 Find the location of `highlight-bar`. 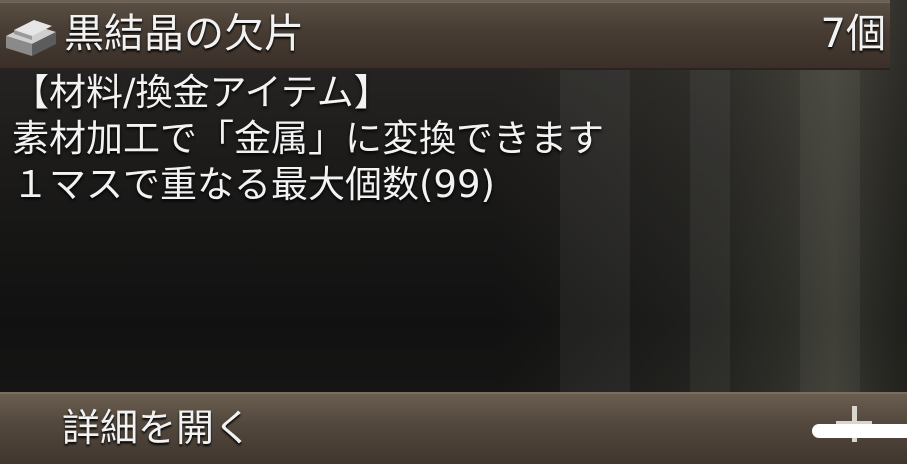

highlight-bar is located at coordinates (859, 431).